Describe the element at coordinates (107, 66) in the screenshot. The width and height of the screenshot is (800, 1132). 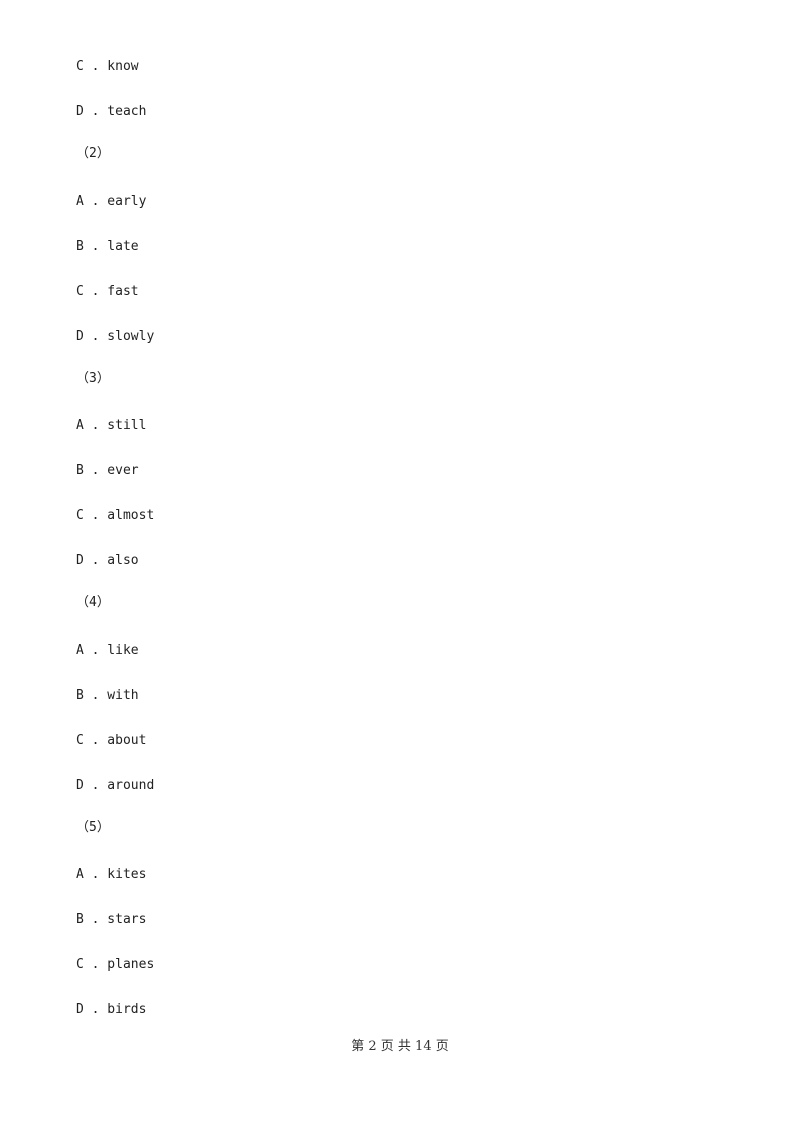
I see `option-2c: C . know` at that location.